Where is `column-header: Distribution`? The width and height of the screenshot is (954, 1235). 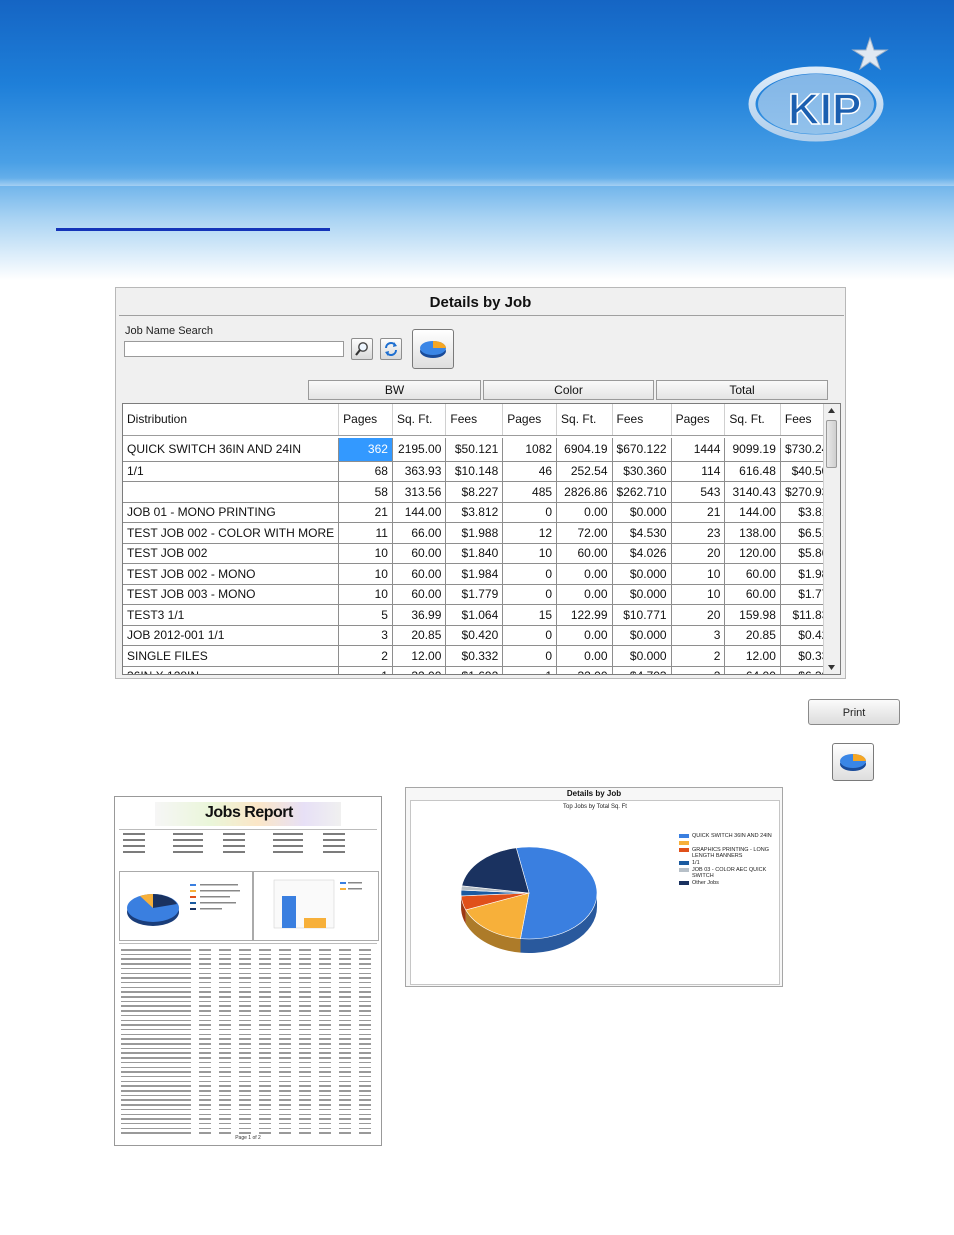 column-header: Distribution is located at coordinates (231, 420).